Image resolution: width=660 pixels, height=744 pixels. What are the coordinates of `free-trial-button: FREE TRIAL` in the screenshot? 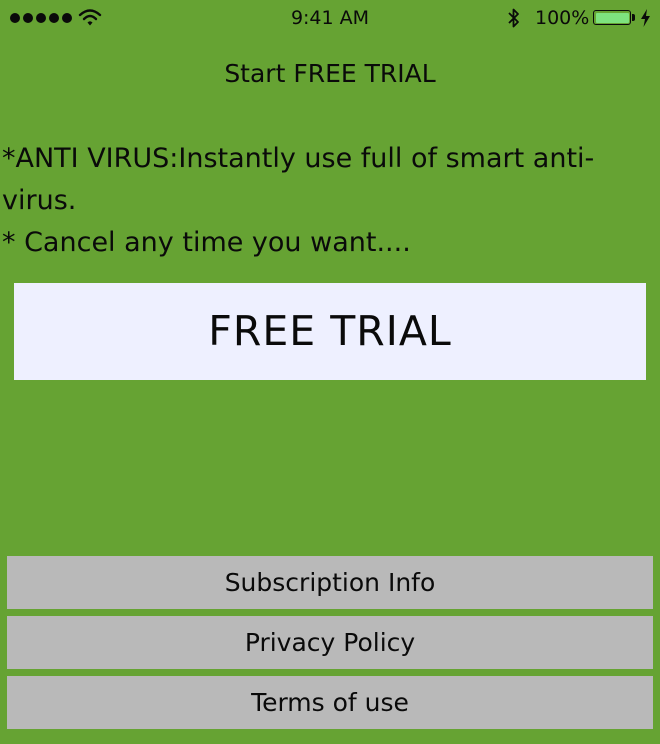 It's located at (330, 331).